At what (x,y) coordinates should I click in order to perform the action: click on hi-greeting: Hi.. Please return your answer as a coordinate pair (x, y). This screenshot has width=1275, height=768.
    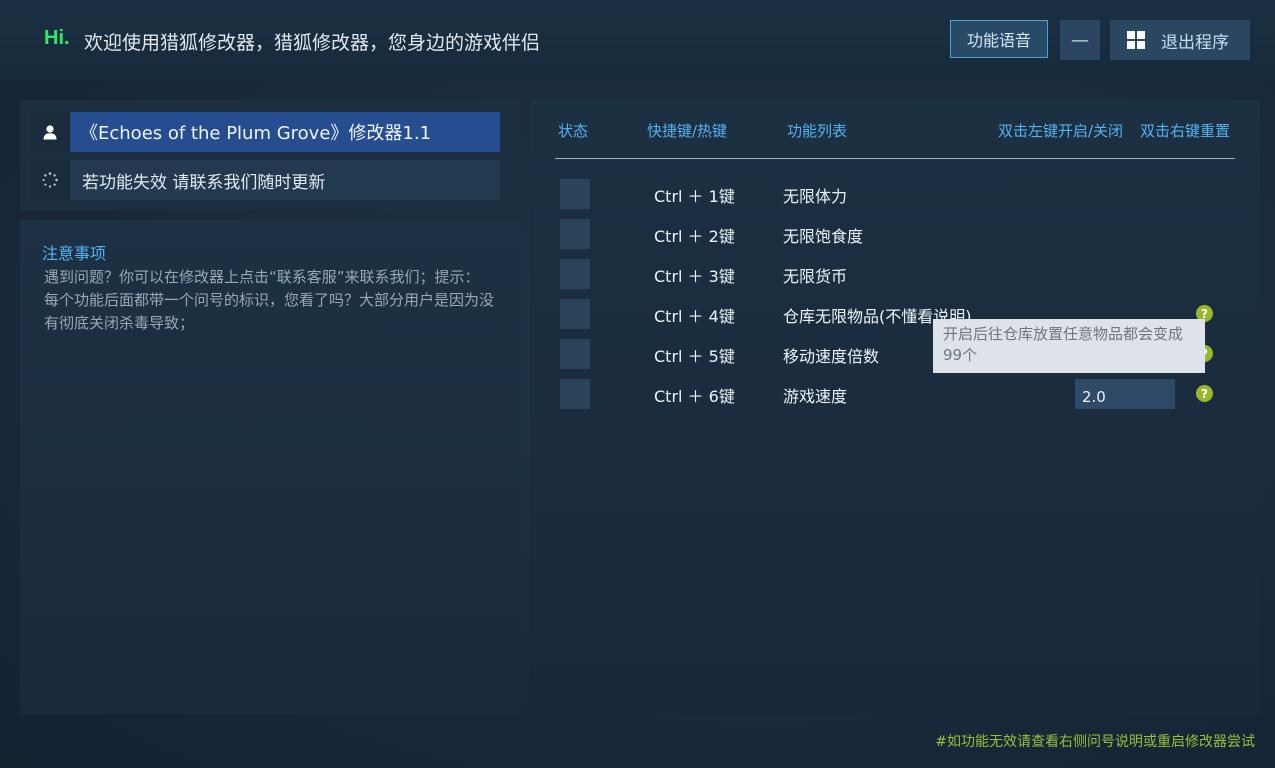
    Looking at the image, I should click on (57, 38).